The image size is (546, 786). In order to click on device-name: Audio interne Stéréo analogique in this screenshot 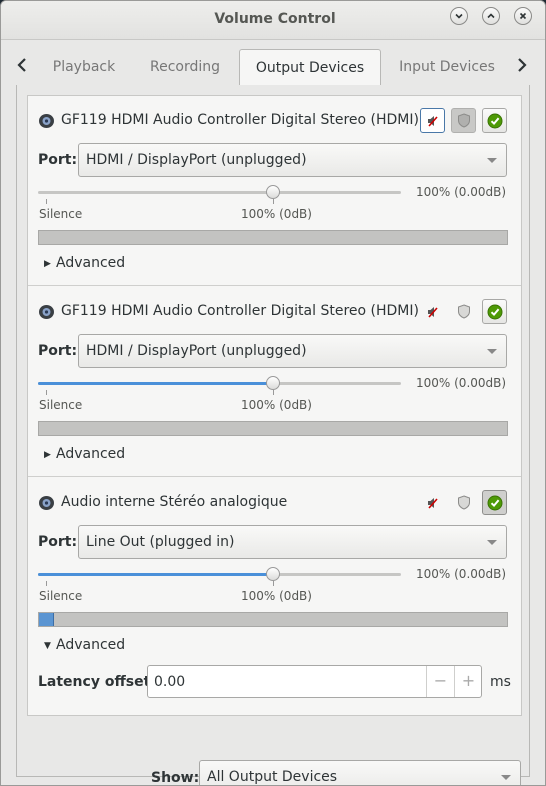, I will do `click(174, 502)`.